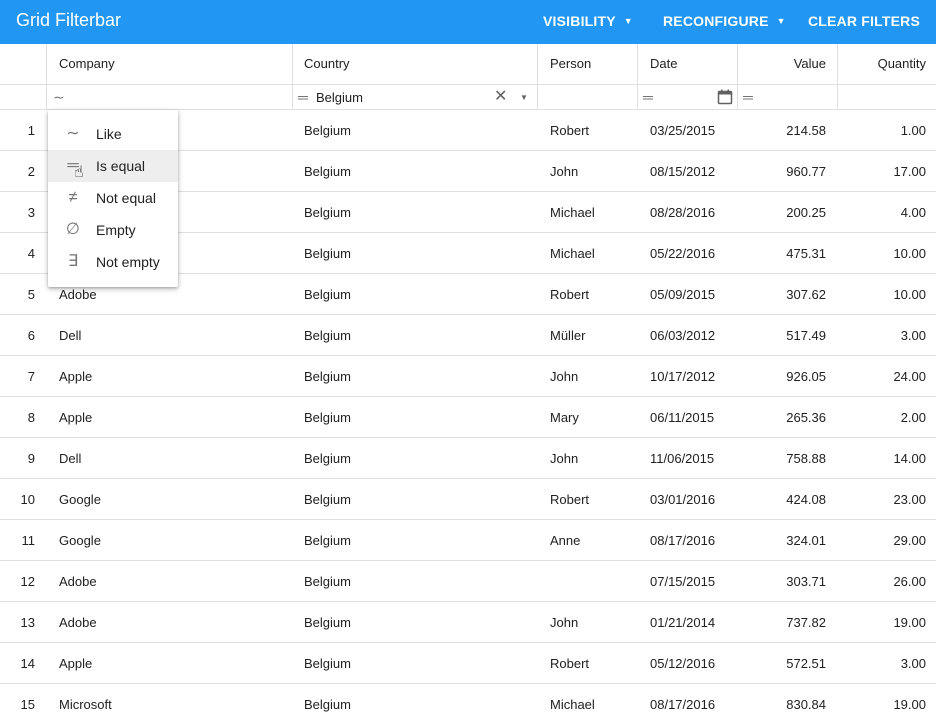 The height and width of the screenshot is (723, 936). I want to click on table-row: 12 Adobe Belgium 07/15/2015 303.71 26.00, so click(468, 581).